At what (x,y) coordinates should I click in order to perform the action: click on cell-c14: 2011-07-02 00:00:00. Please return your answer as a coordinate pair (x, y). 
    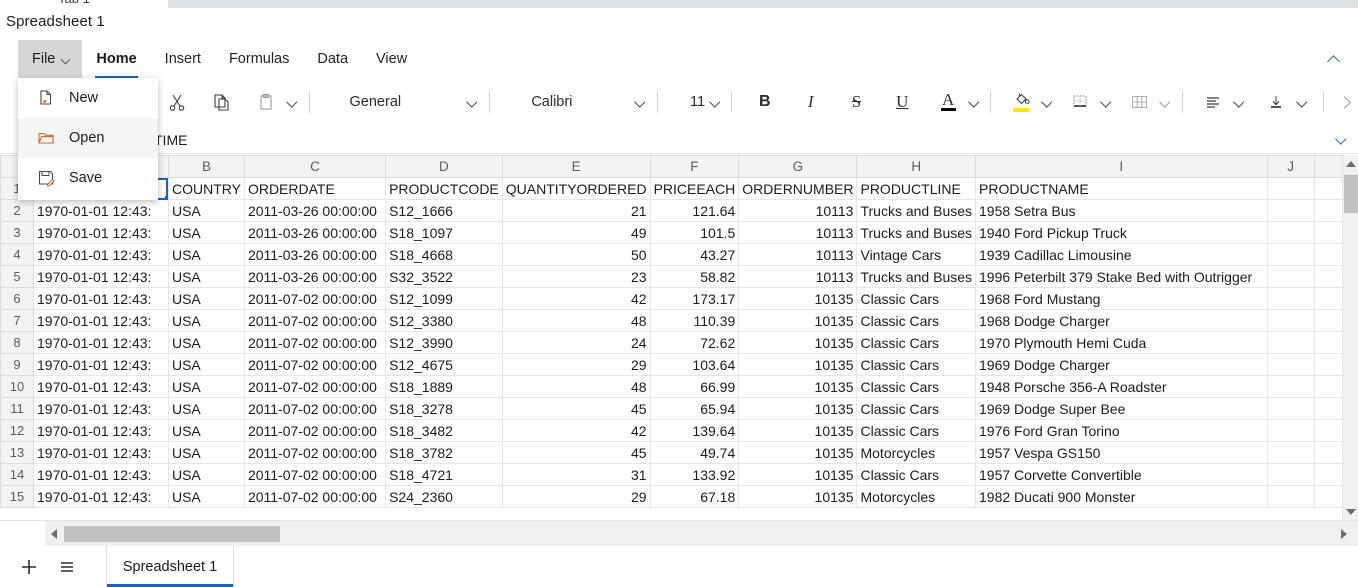
    Looking at the image, I should click on (315, 474).